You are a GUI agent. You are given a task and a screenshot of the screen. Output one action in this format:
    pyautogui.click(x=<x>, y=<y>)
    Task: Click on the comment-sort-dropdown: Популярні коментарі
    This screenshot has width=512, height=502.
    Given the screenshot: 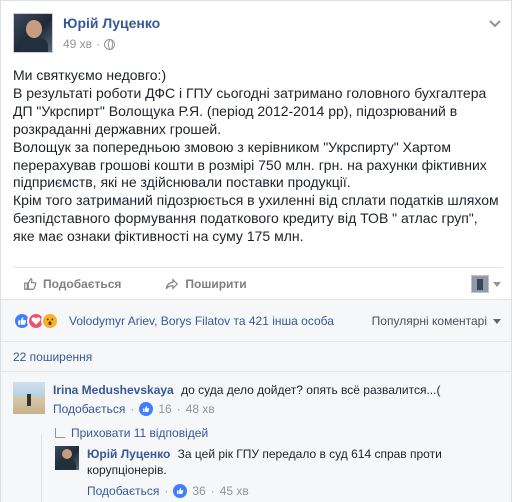 What is the action you would take?
    pyautogui.click(x=436, y=321)
    